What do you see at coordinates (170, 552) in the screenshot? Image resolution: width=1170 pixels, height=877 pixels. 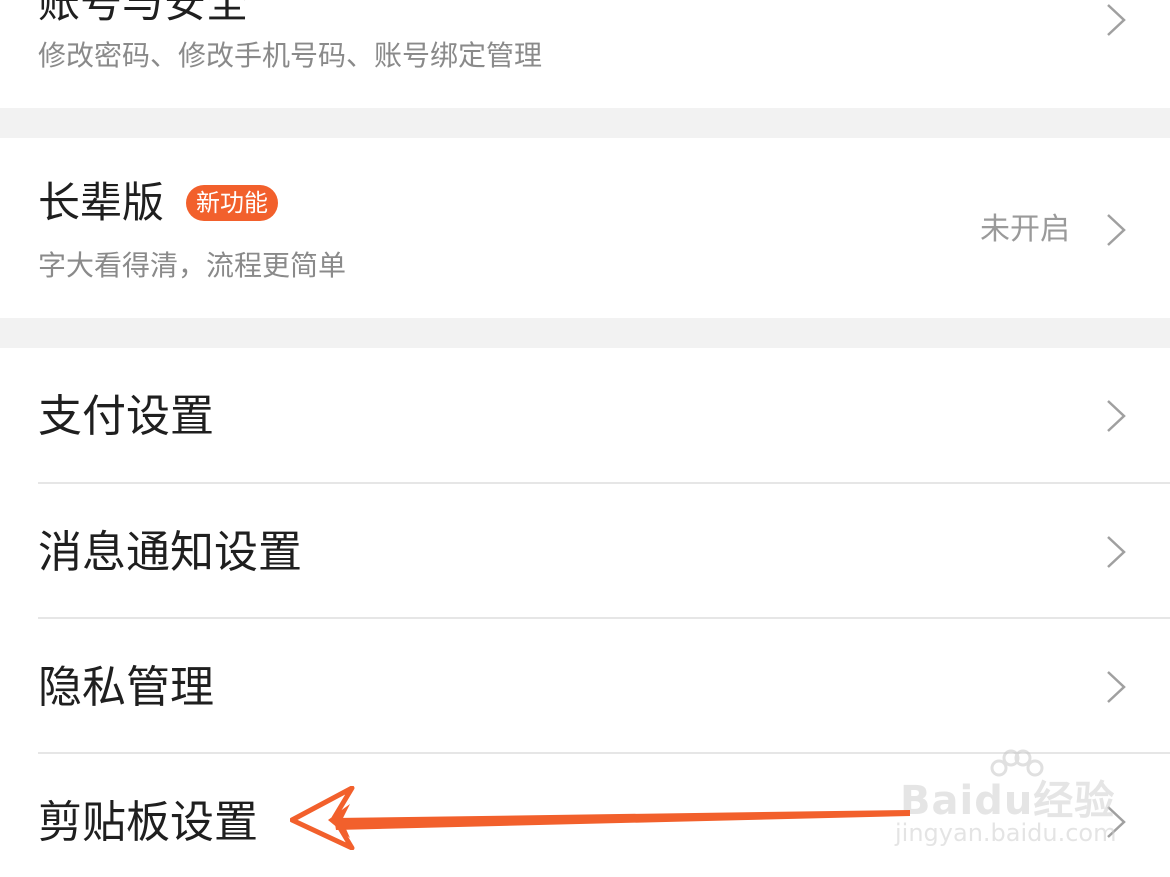 I see `notification-settings-label: 消息通知设置` at bounding box center [170, 552].